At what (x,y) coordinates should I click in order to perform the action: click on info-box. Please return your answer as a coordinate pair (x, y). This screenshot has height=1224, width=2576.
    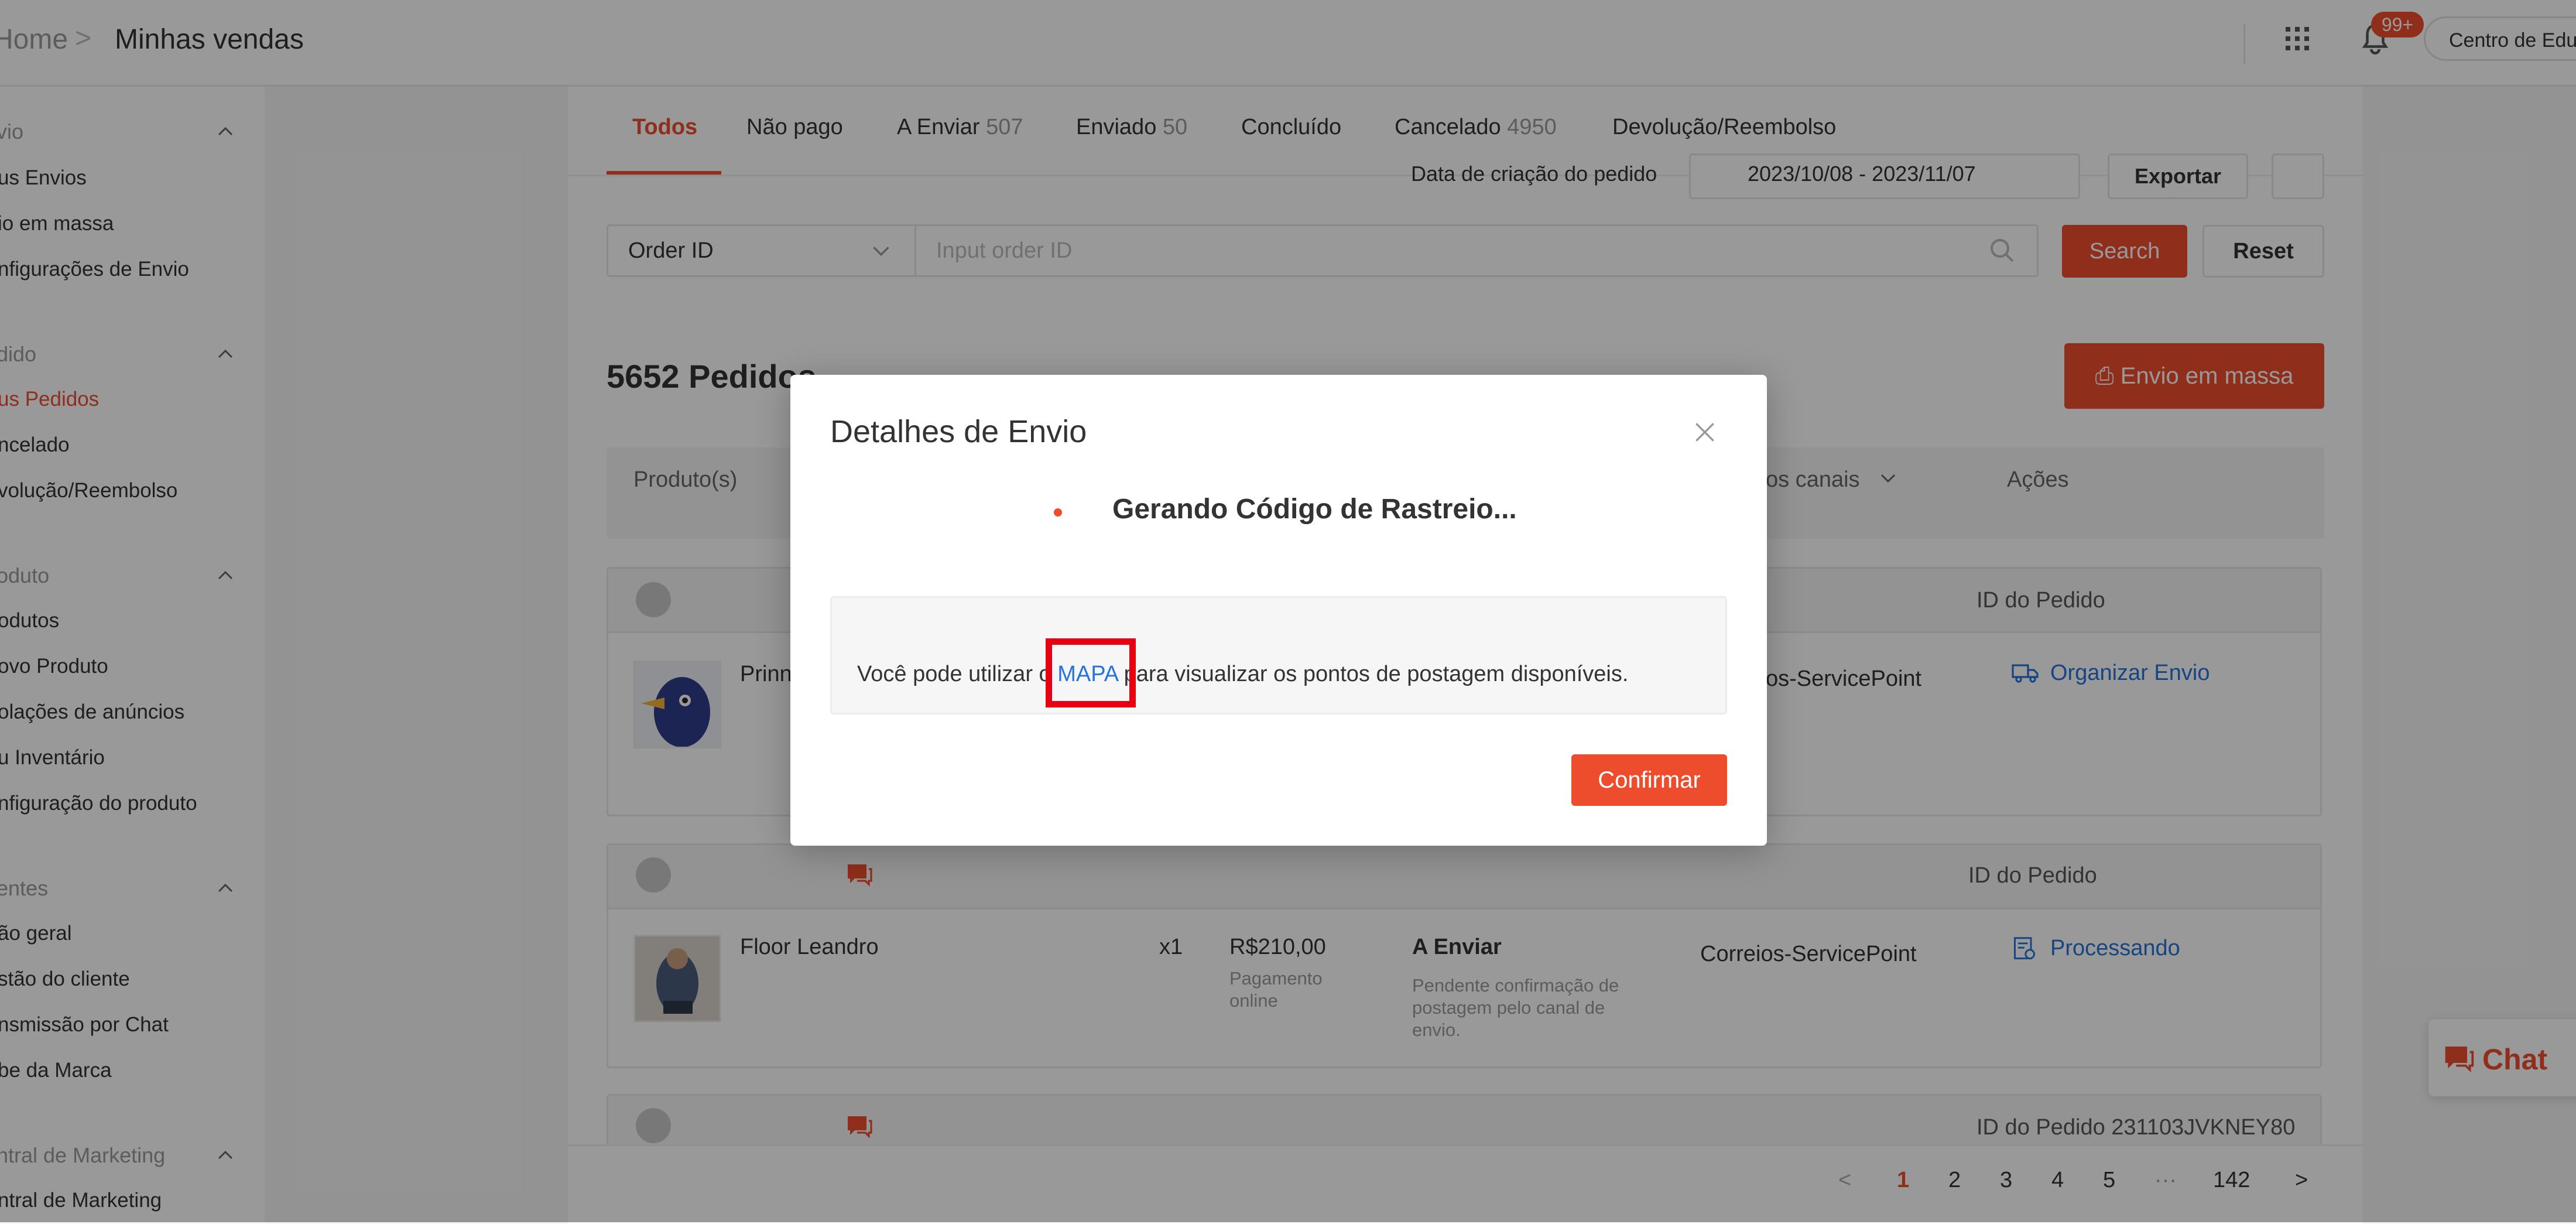
    Looking at the image, I should click on (1278, 655).